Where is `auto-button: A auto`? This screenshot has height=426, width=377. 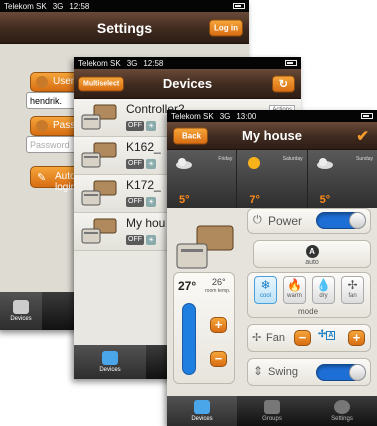
auto-button: A auto is located at coordinates (312, 254).